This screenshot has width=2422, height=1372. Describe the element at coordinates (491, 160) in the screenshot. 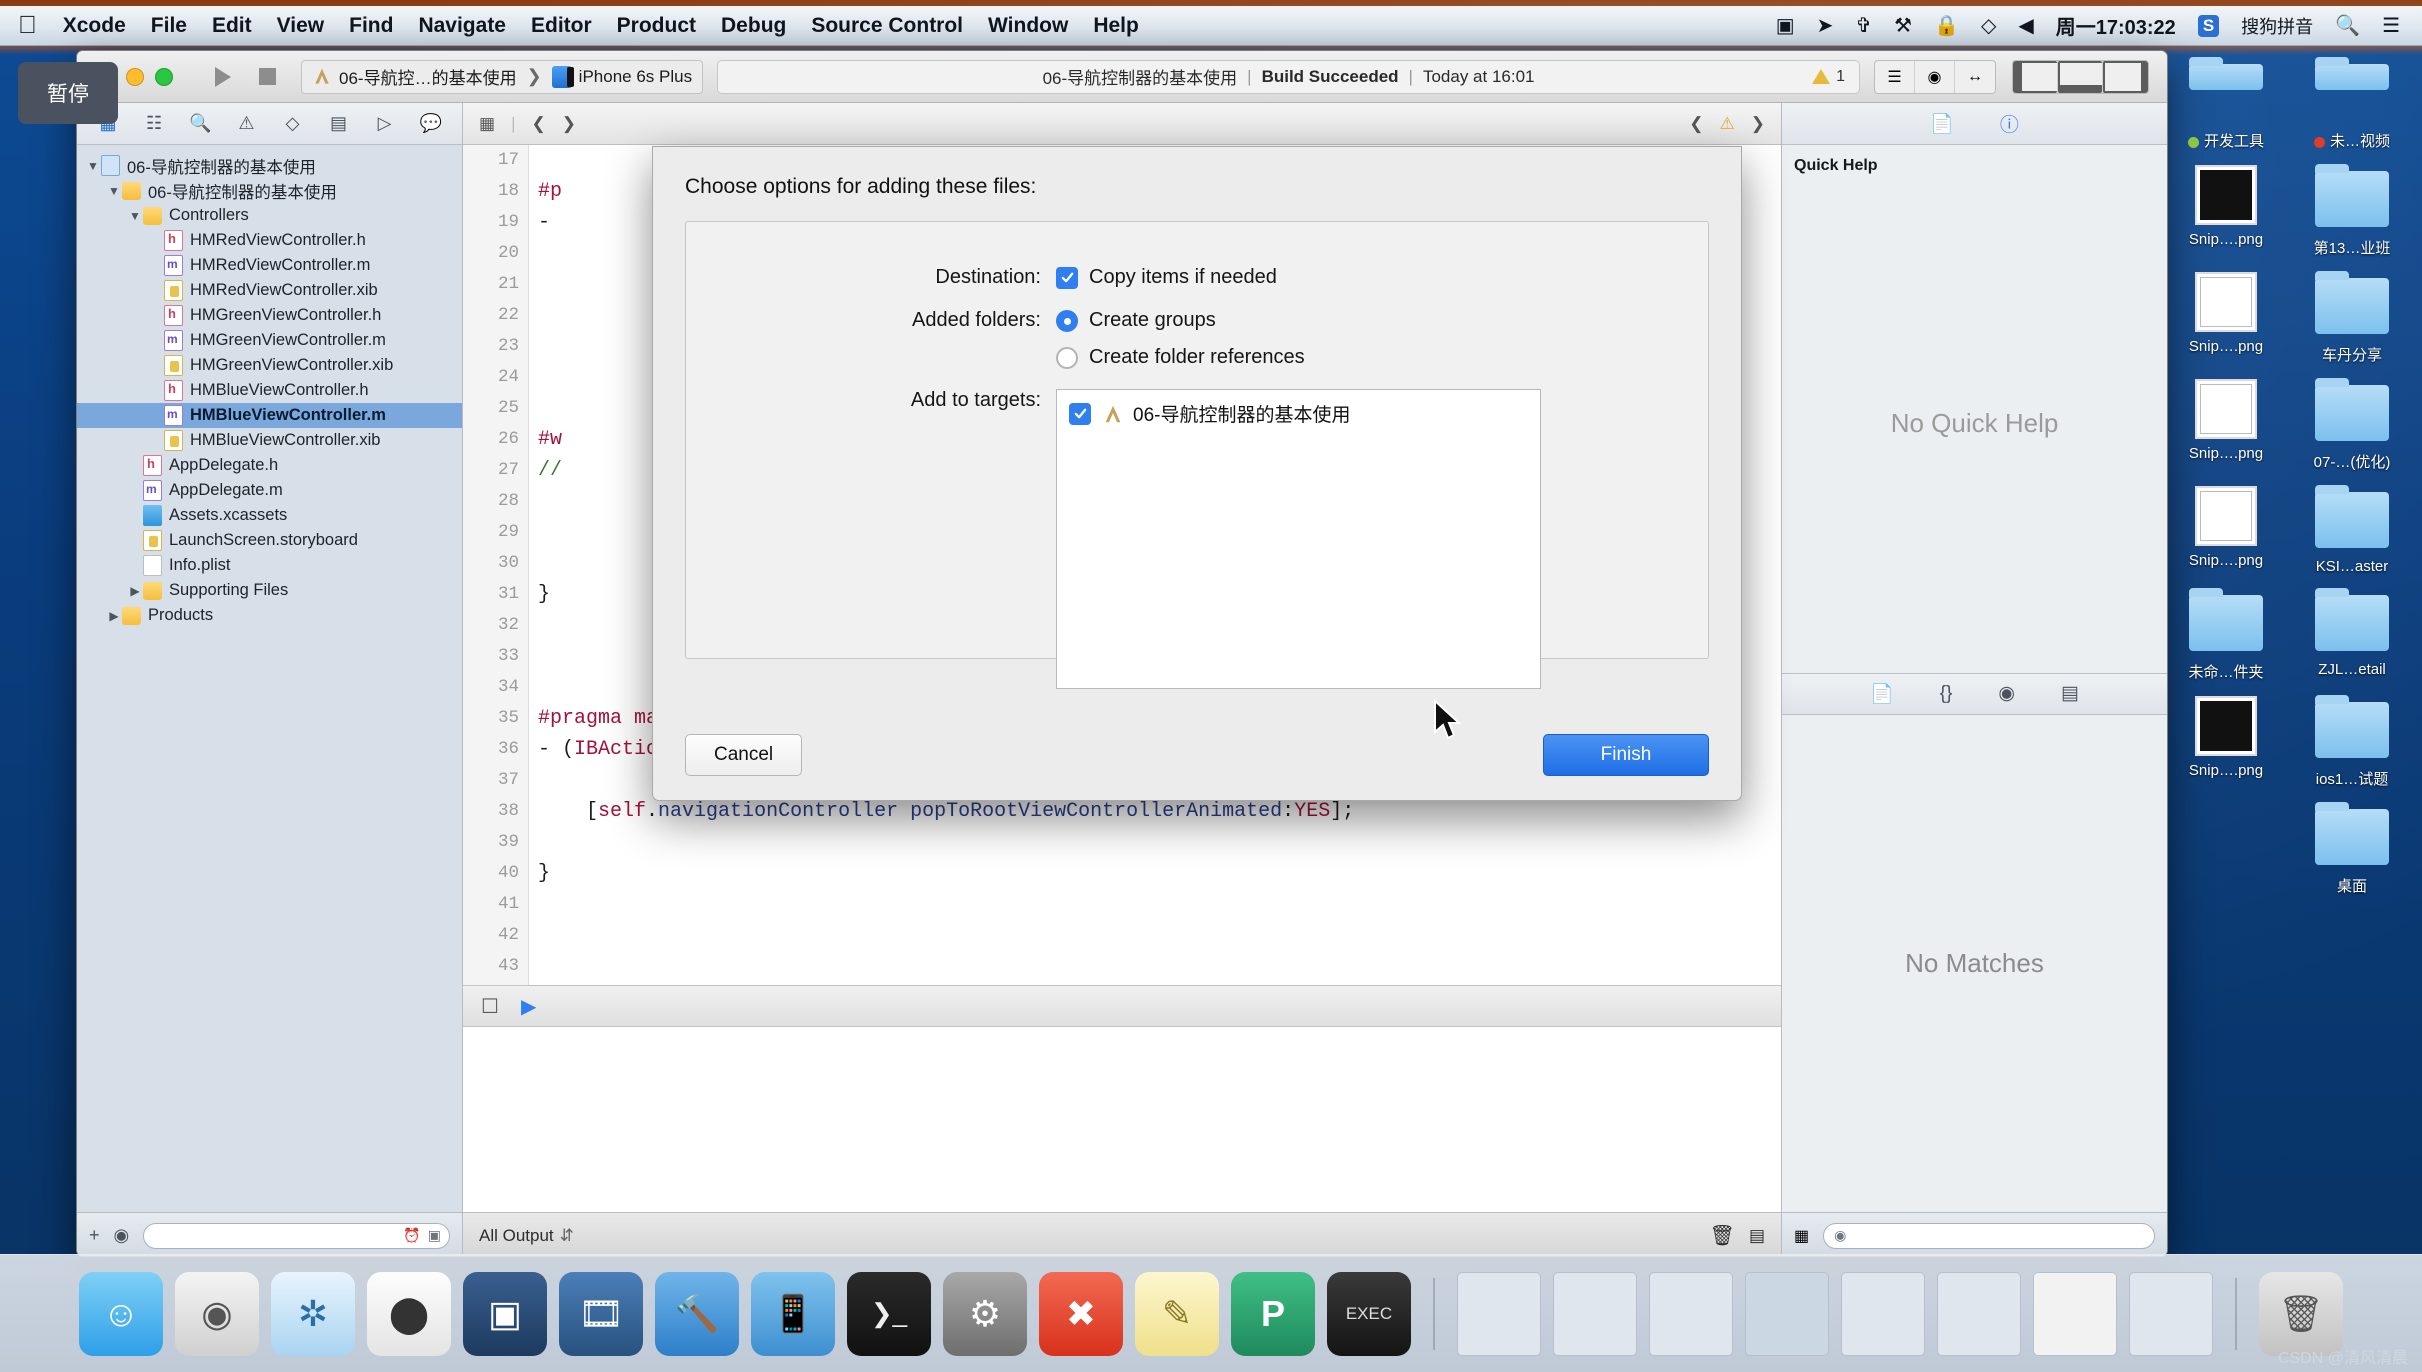

I see `gutter-line: 17` at that location.